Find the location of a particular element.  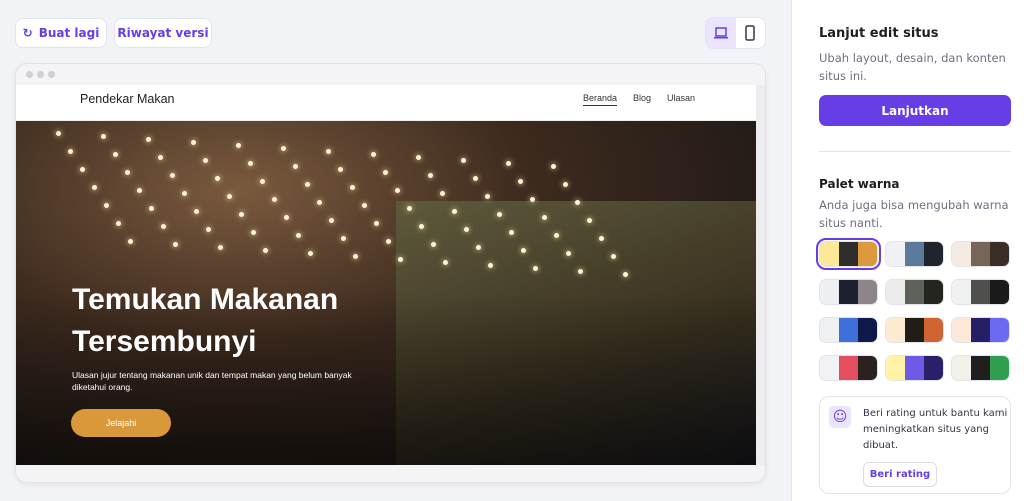

laptop-icon is located at coordinates (720, 33).